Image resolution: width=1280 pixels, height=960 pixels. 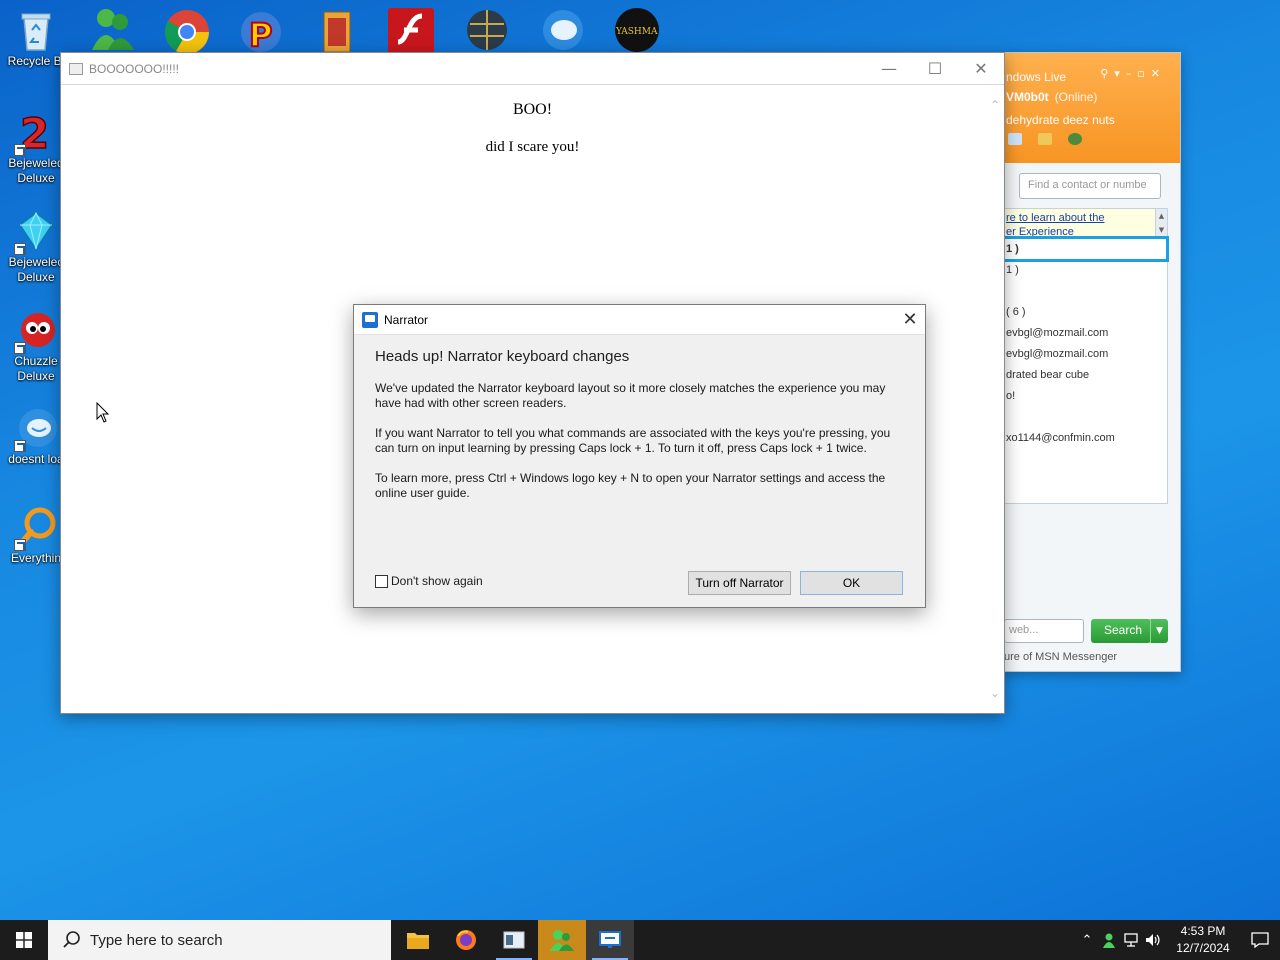 What do you see at coordinates (1060, 120) in the screenshot?
I see `messenger-personal-message: dehydrate deez nuts` at bounding box center [1060, 120].